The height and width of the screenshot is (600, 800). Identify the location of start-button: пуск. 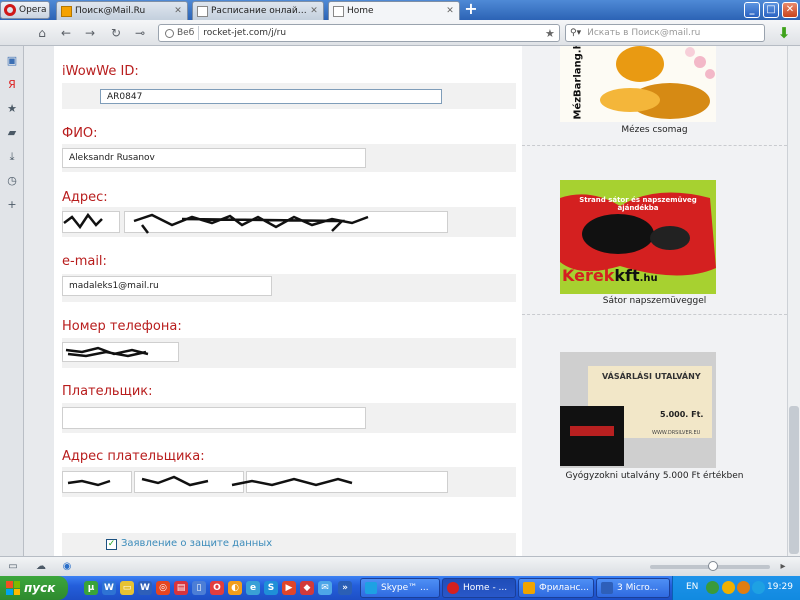
(34, 588).